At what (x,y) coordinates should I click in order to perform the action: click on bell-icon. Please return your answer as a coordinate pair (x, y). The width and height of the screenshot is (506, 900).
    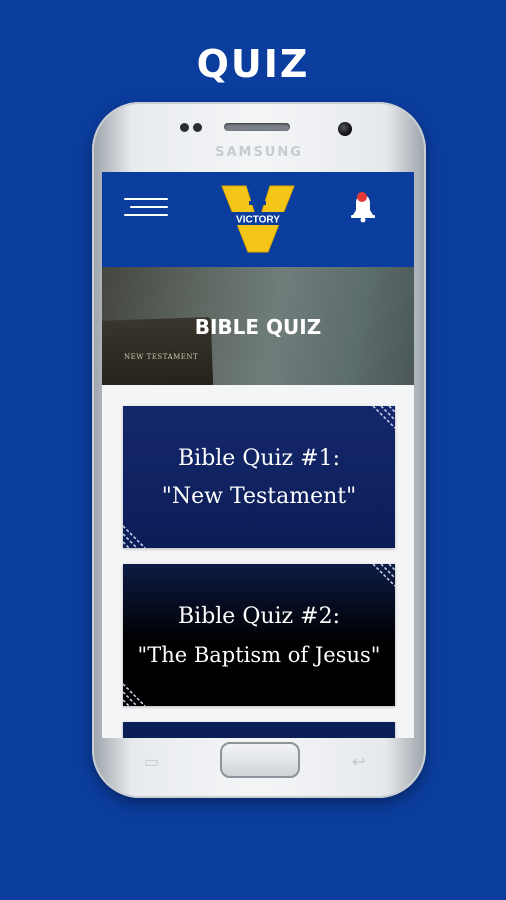
    Looking at the image, I should click on (363, 207).